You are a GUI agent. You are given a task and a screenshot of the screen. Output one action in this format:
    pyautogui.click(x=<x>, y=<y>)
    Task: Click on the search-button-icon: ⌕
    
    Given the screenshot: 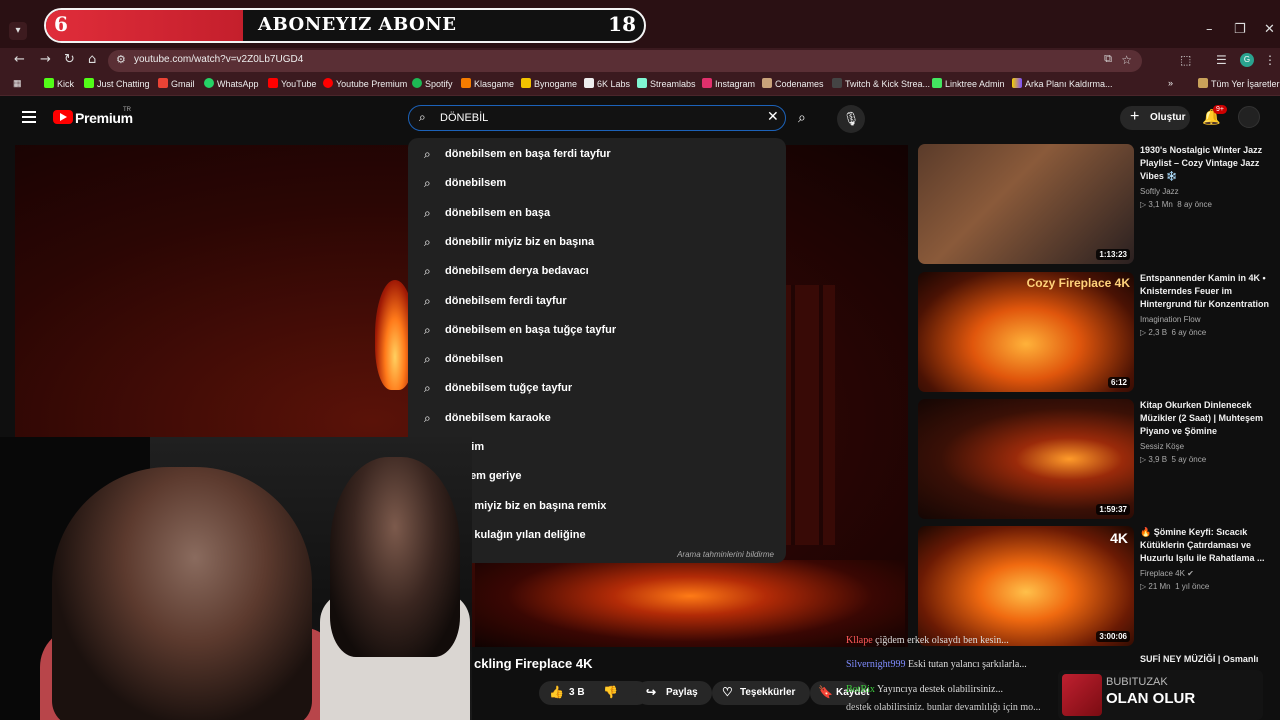 What is the action you would take?
    pyautogui.click(x=802, y=117)
    